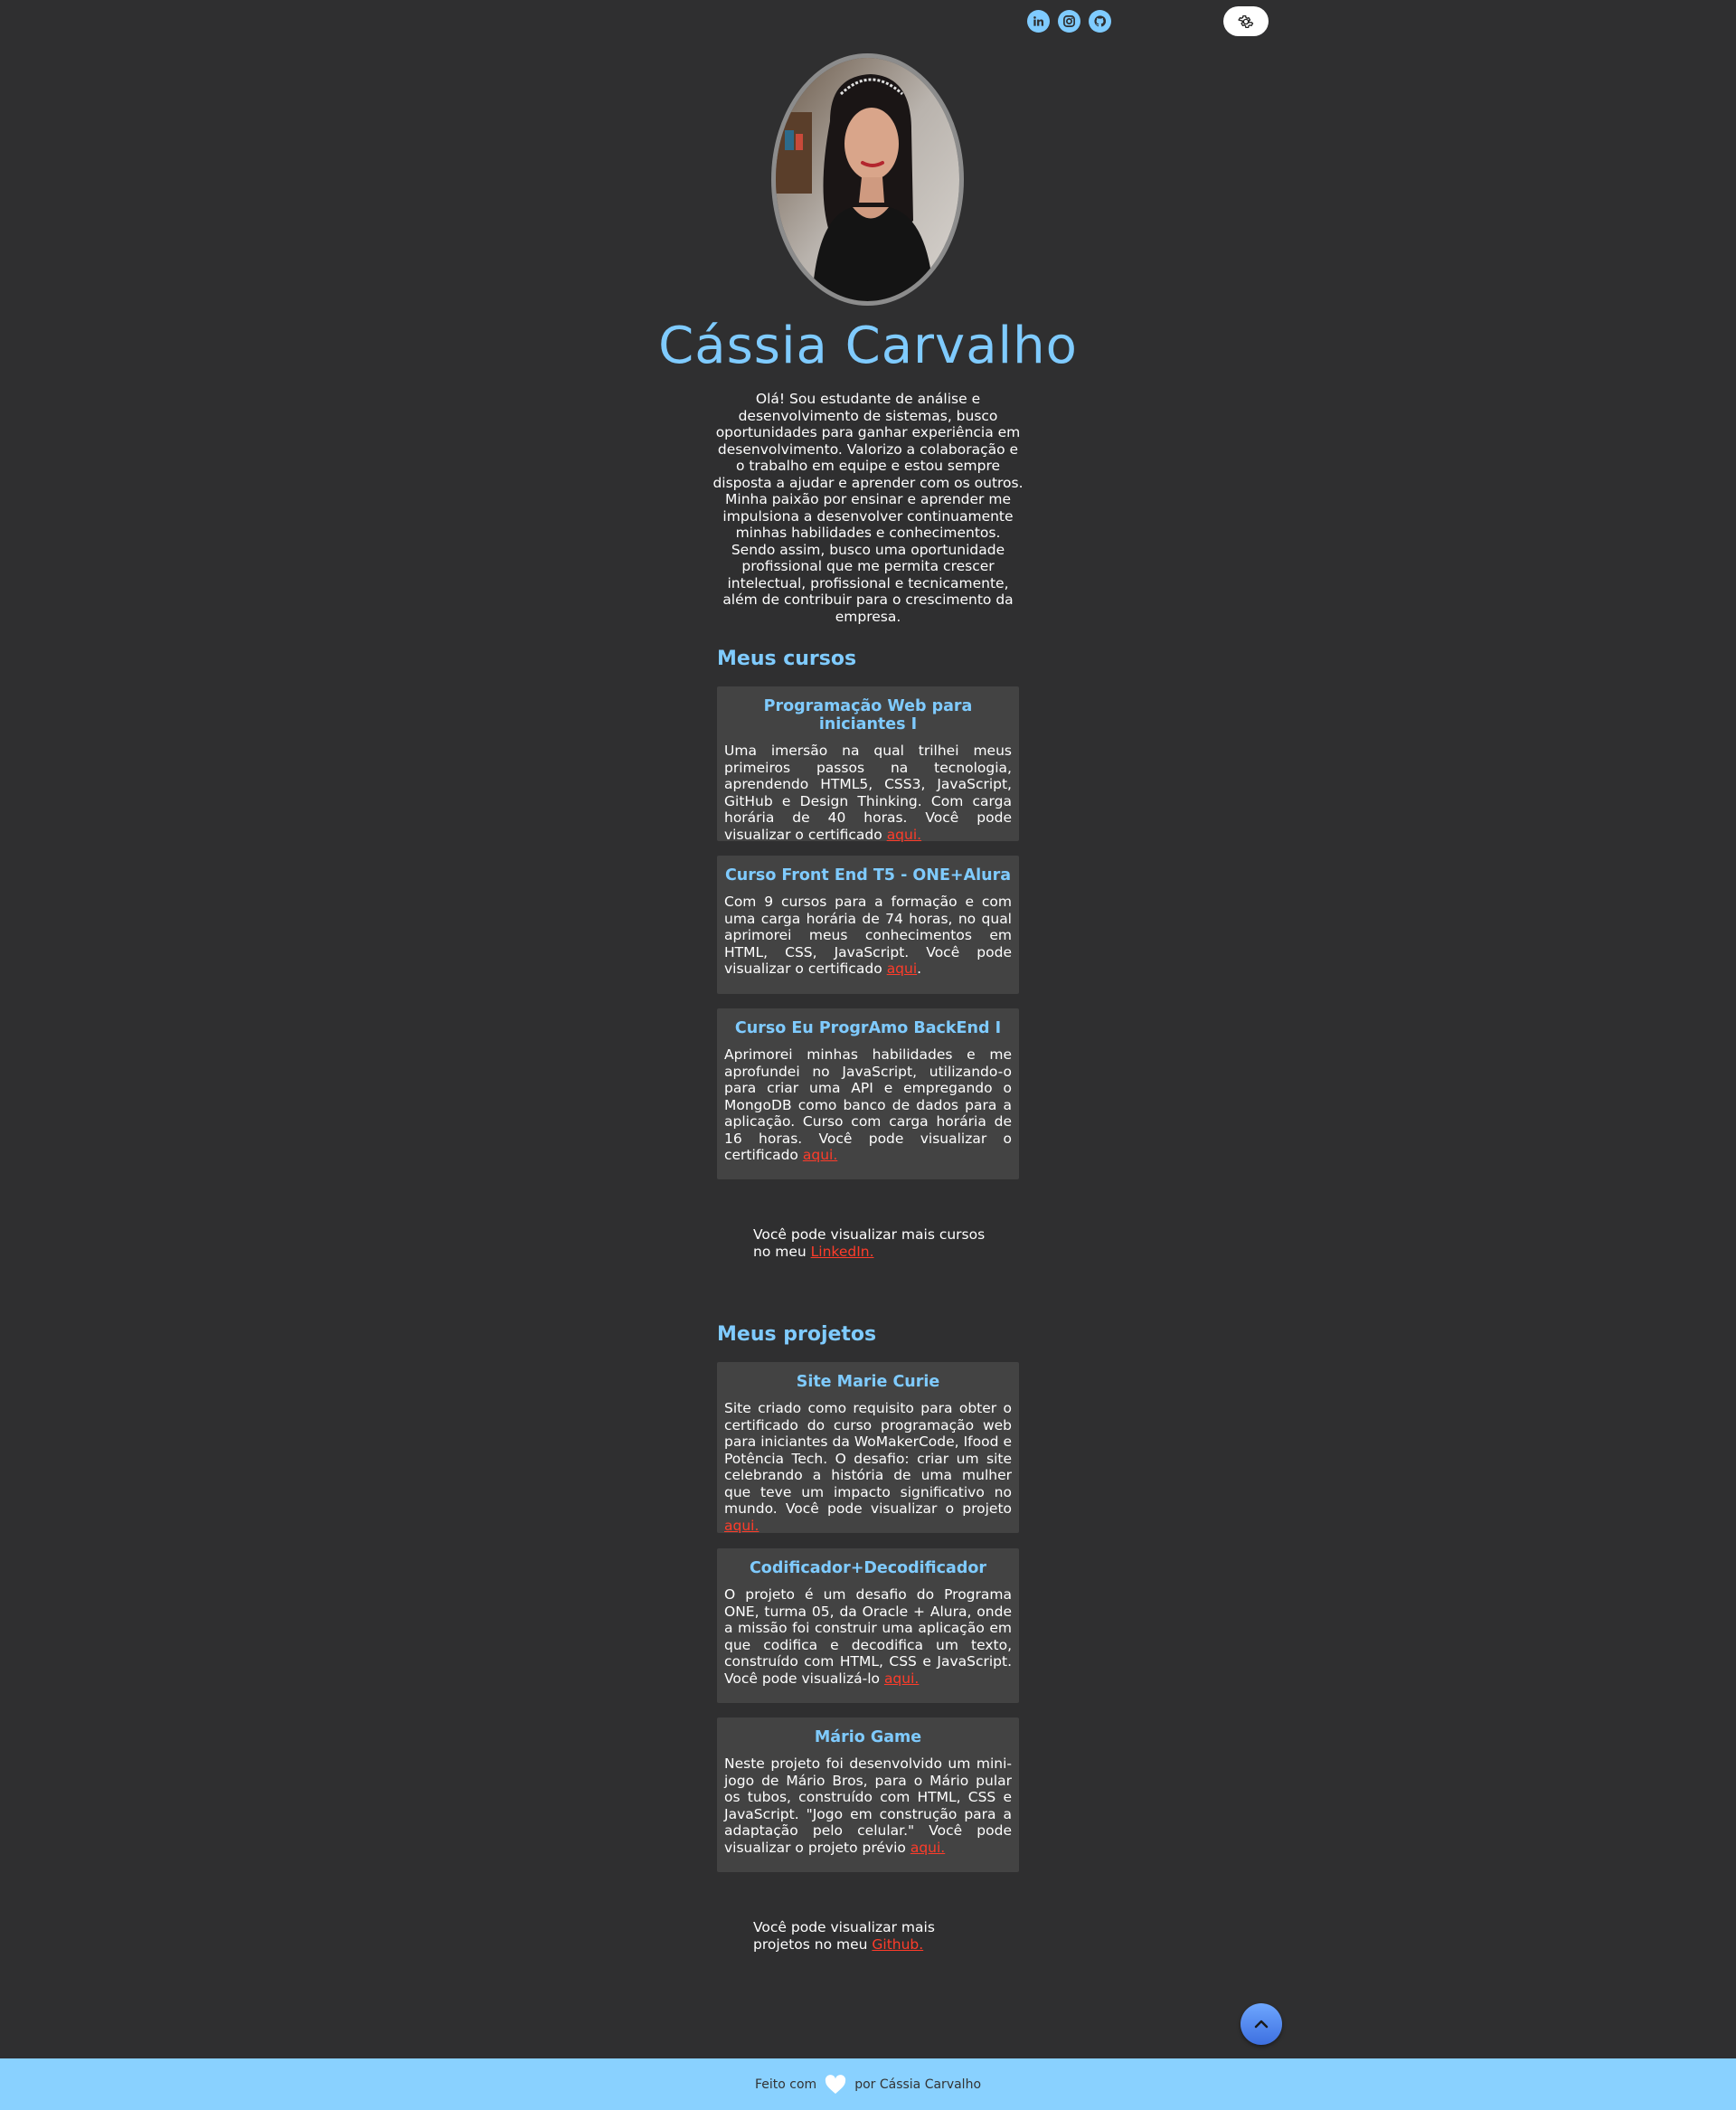  Describe the element at coordinates (797, 1334) in the screenshot. I see `projects-section-title: Meus projetos` at that location.